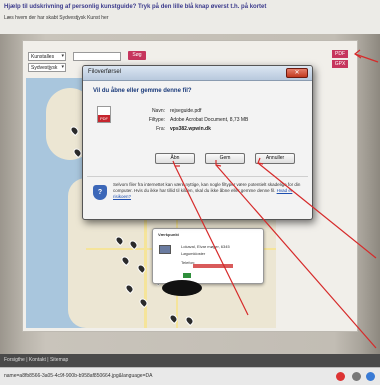  What do you see at coordinates (340, 64) in the screenshot?
I see `gpx-button: GPX` at bounding box center [340, 64].